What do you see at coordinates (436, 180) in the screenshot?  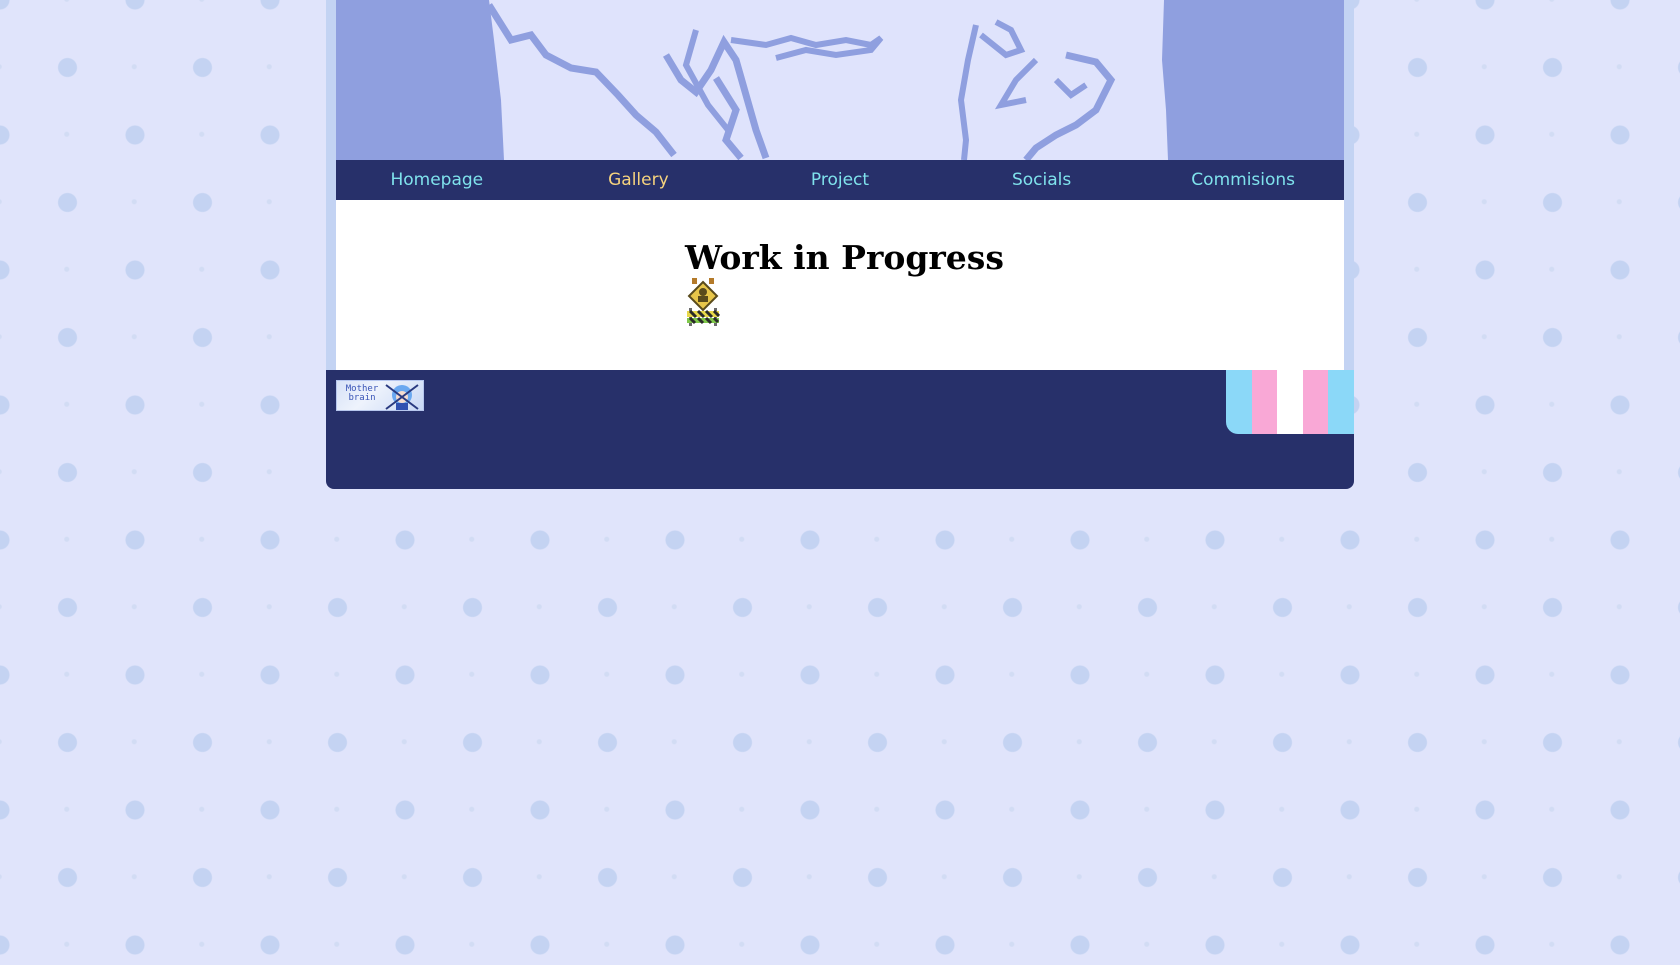 I see `nav-homepage: Homepage` at bounding box center [436, 180].